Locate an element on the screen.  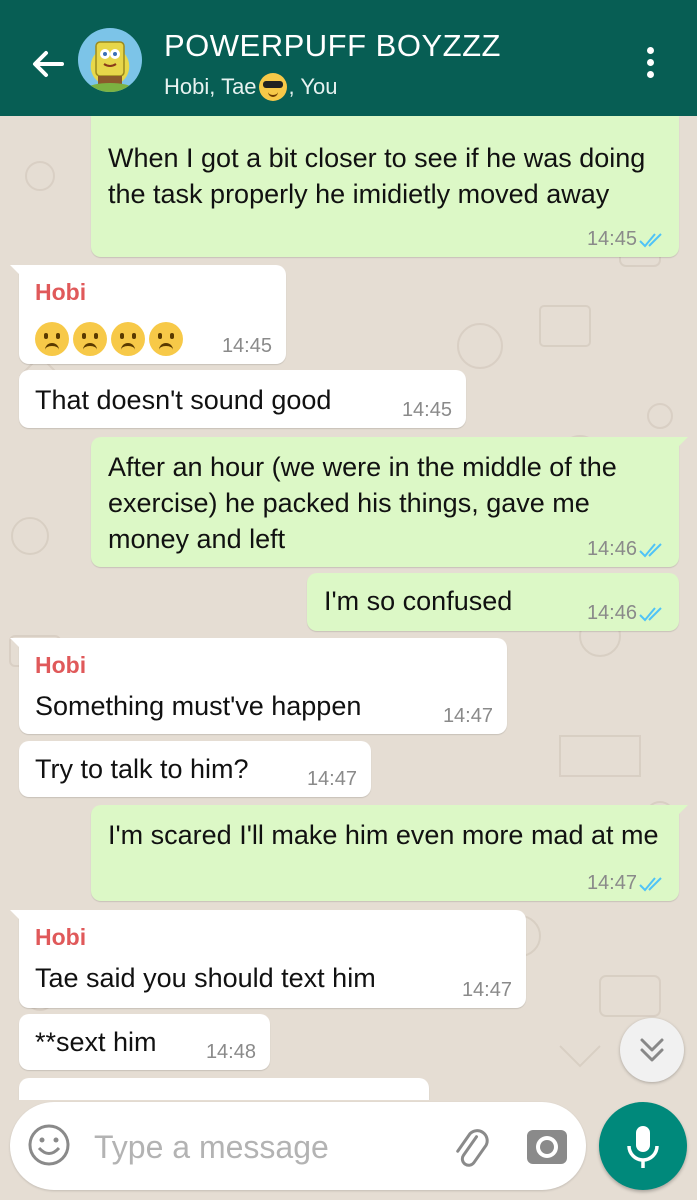
chat-members: Hobi, Tae , You is located at coordinates (251, 87).